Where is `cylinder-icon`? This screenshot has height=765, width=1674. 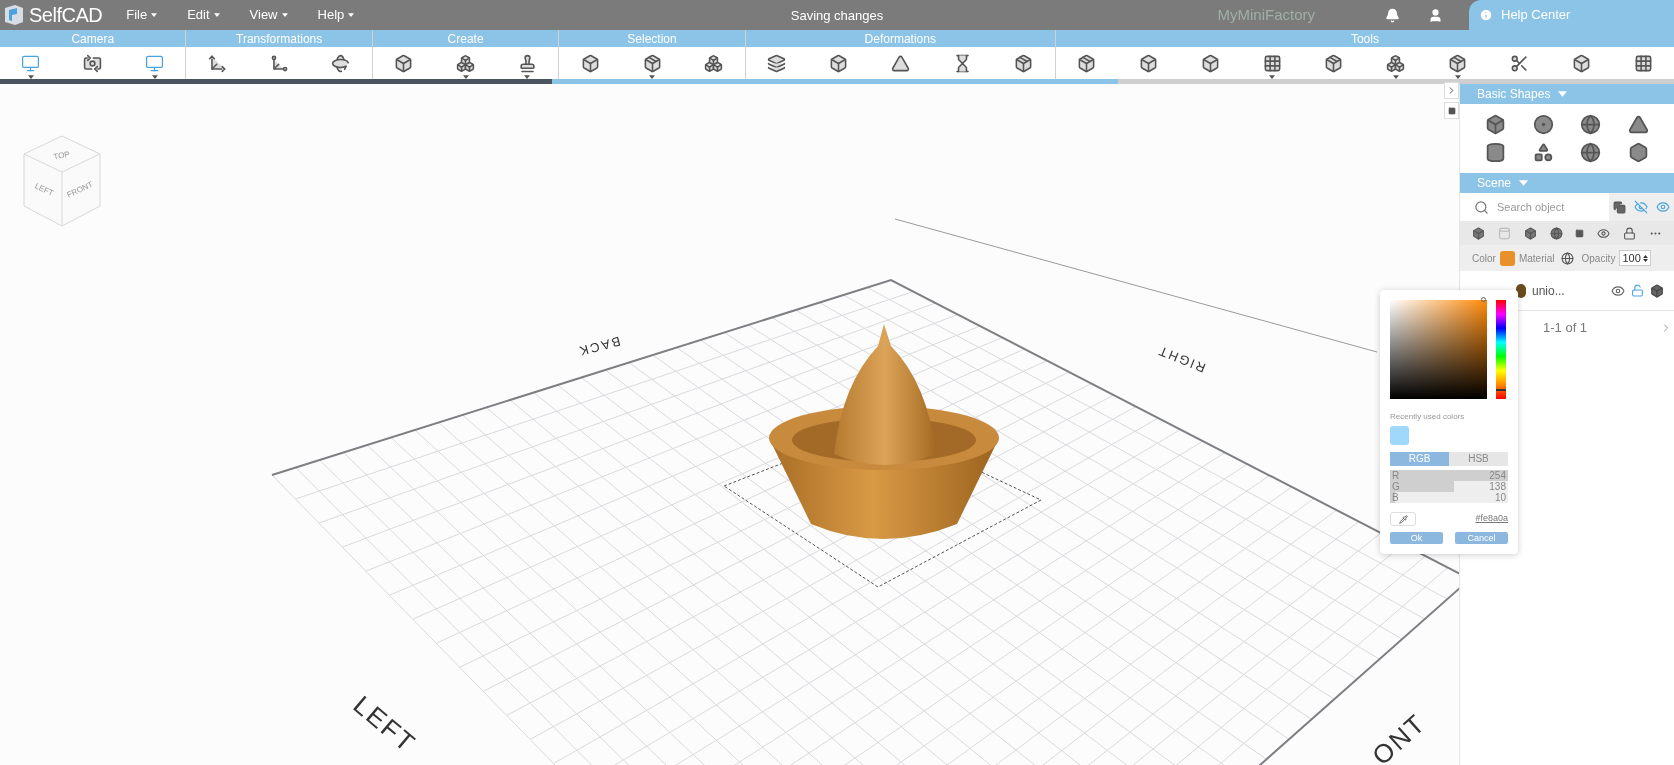
cylinder-icon is located at coordinates (1496, 152).